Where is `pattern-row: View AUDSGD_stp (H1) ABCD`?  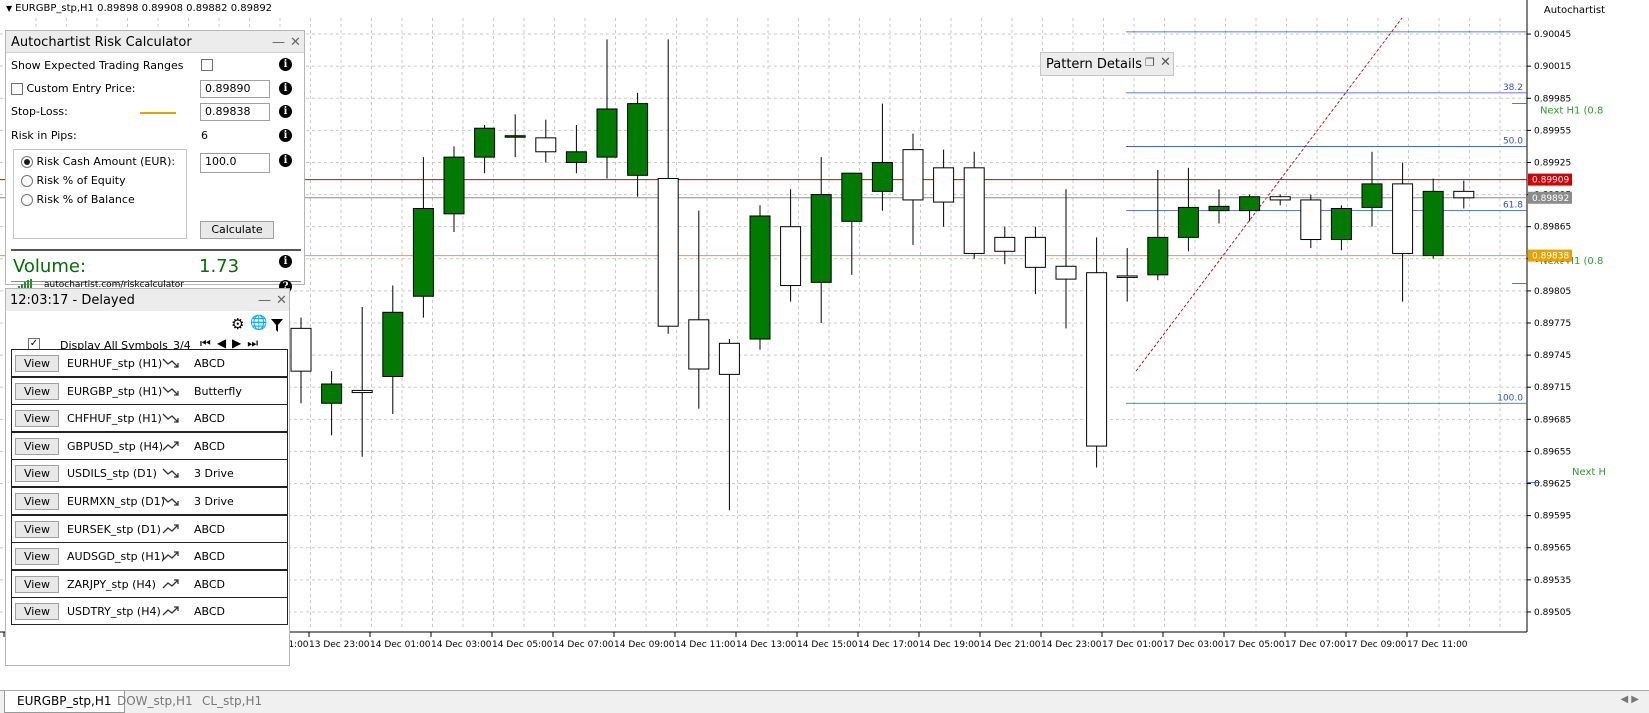
pattern-row: View AUDSGD_stp (H1) ABCD is located at coordinates (149, 556).